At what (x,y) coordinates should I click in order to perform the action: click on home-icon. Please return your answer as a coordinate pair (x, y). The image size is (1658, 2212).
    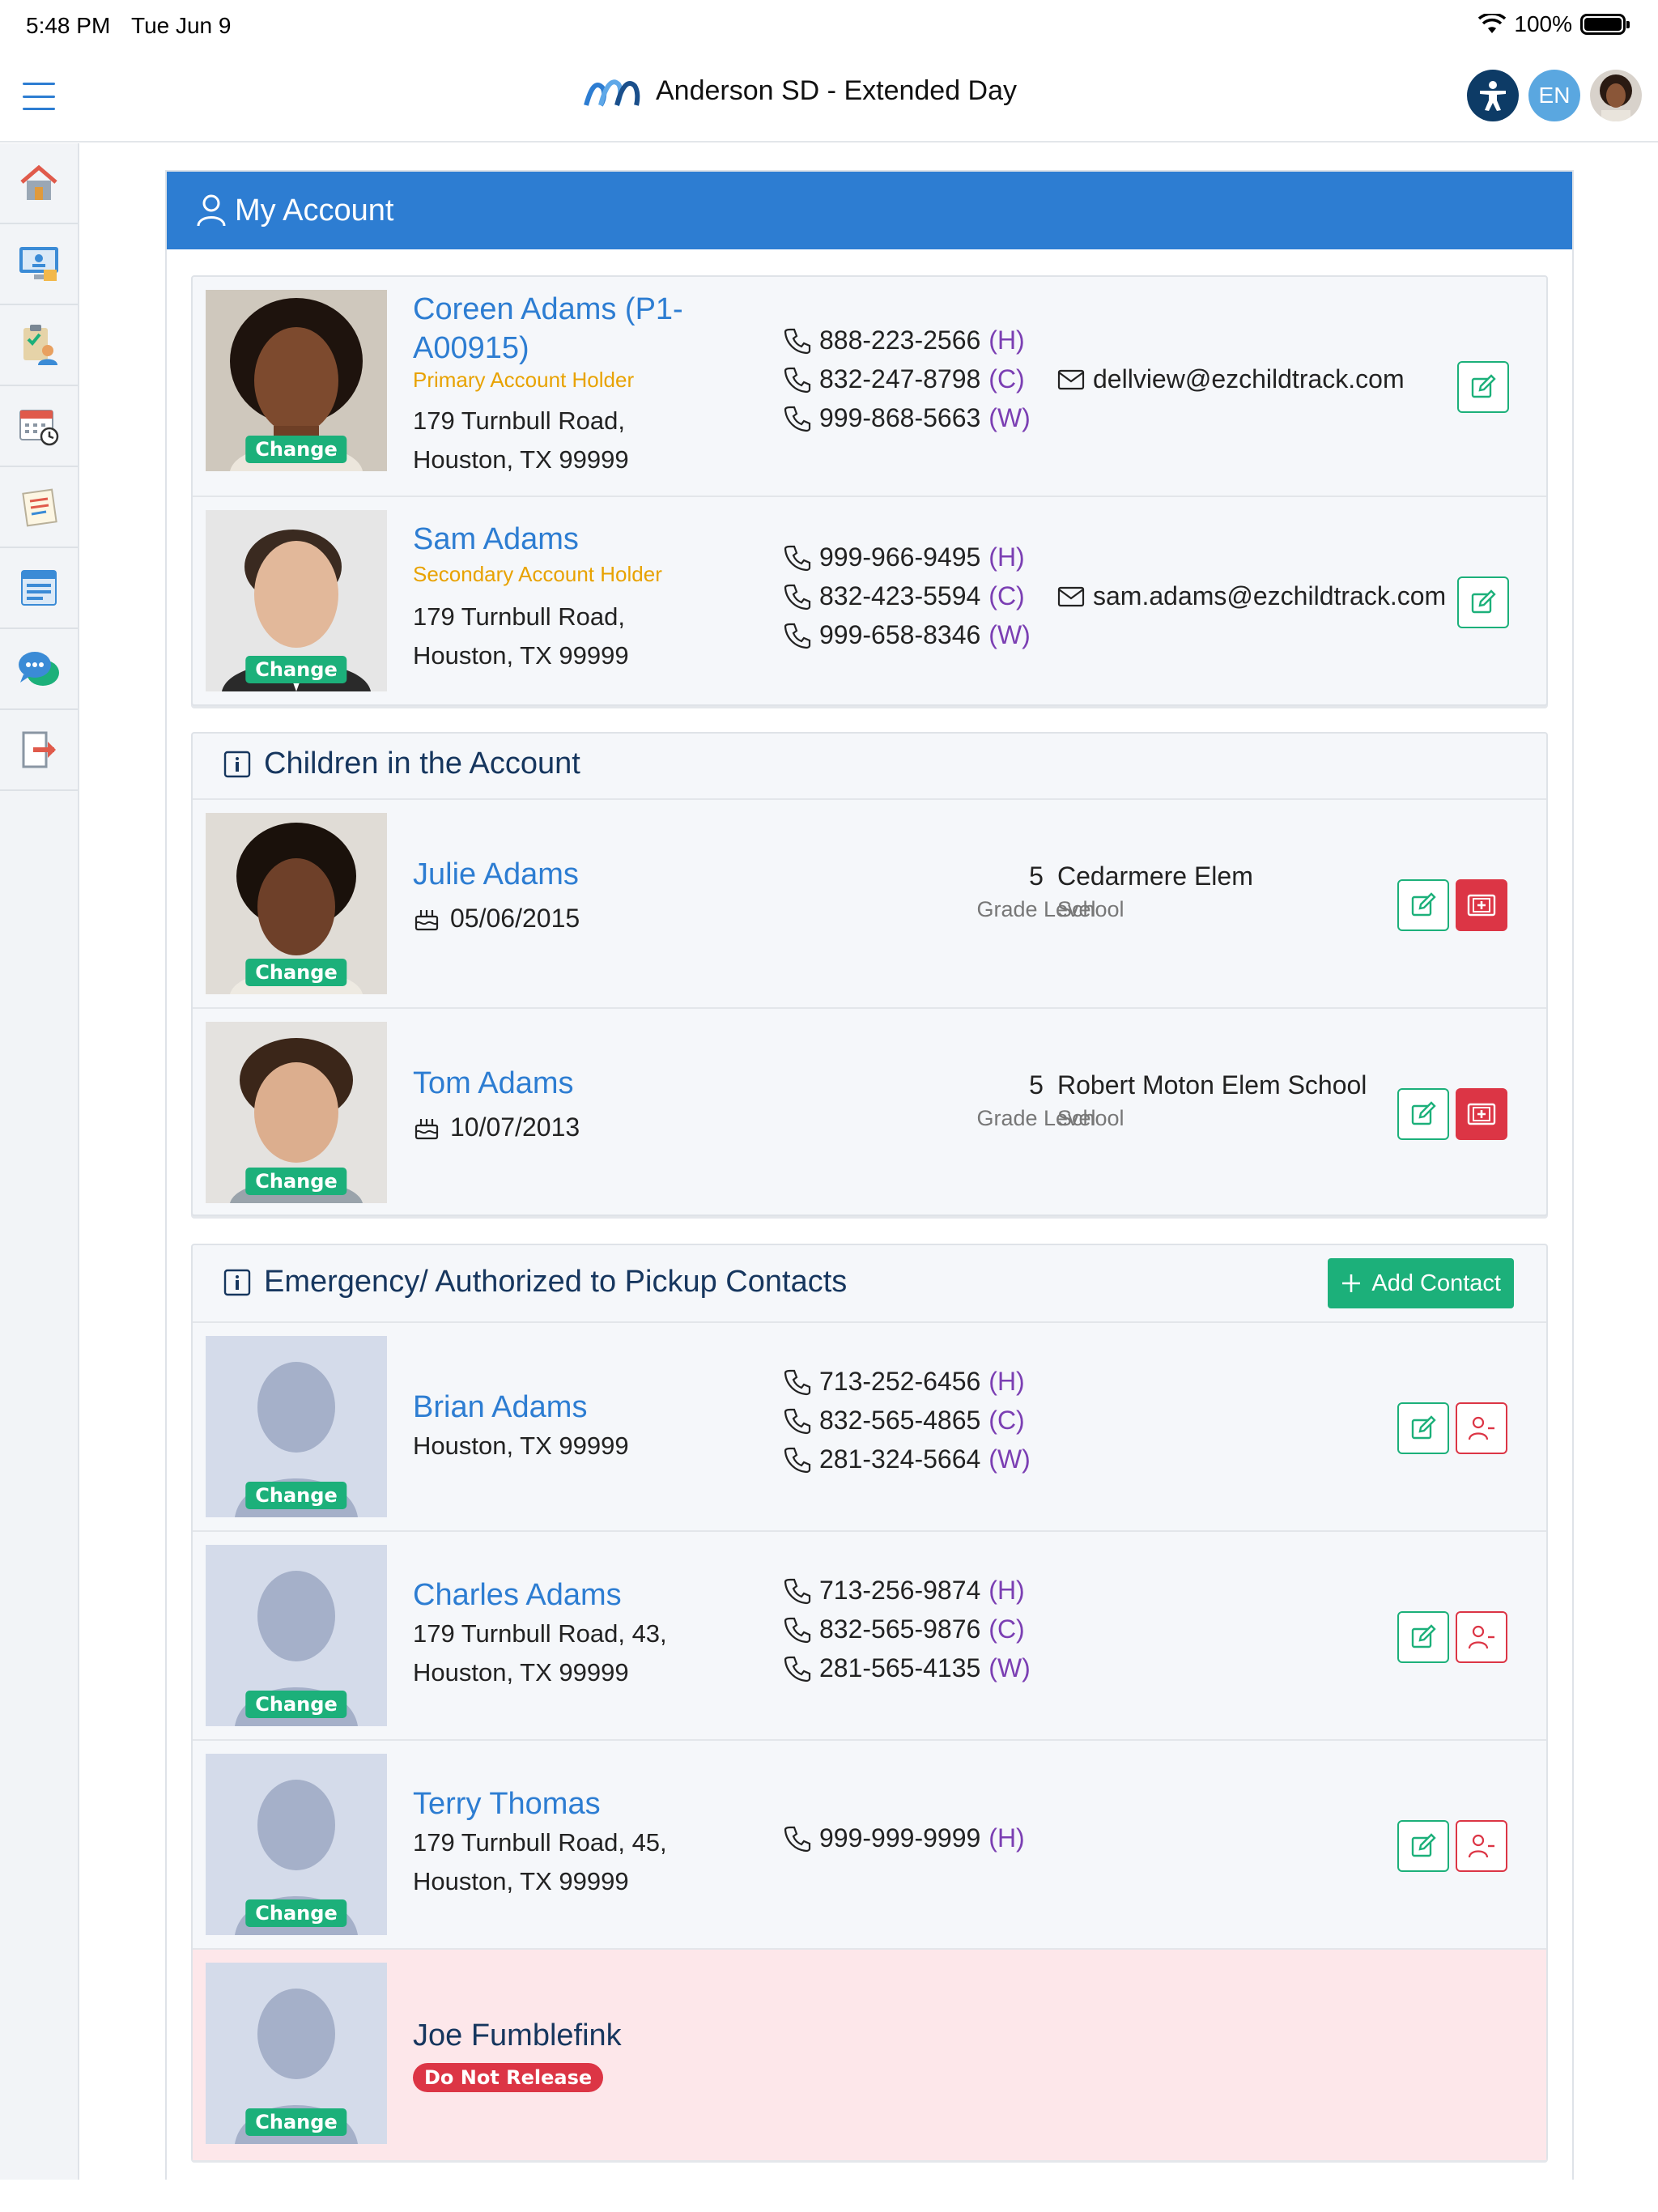
    Looking at the image, I should click on (38, 182).